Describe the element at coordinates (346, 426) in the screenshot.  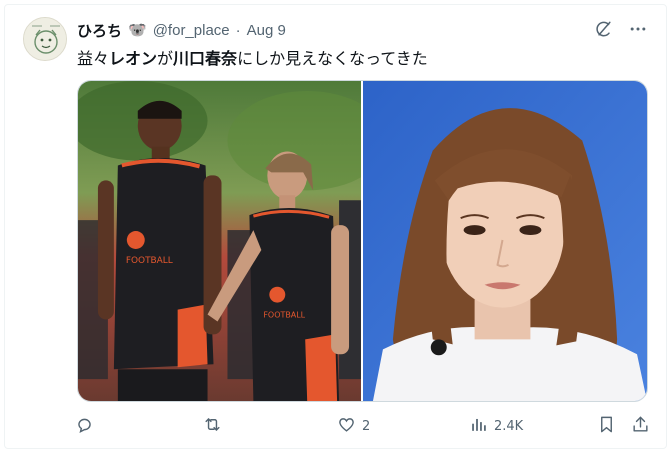
I see `heart-icon` at that location.